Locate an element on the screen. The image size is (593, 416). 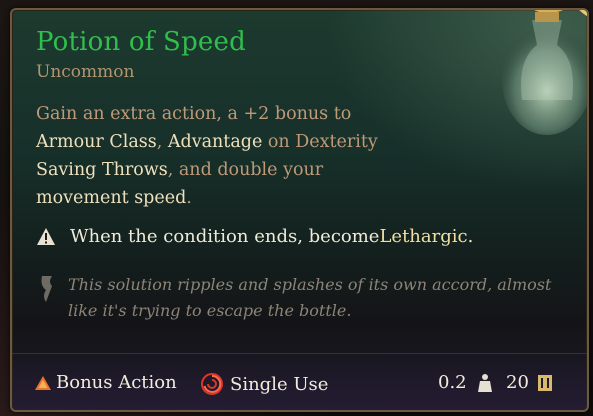
warning-icon is located at coordinates (46, 236).